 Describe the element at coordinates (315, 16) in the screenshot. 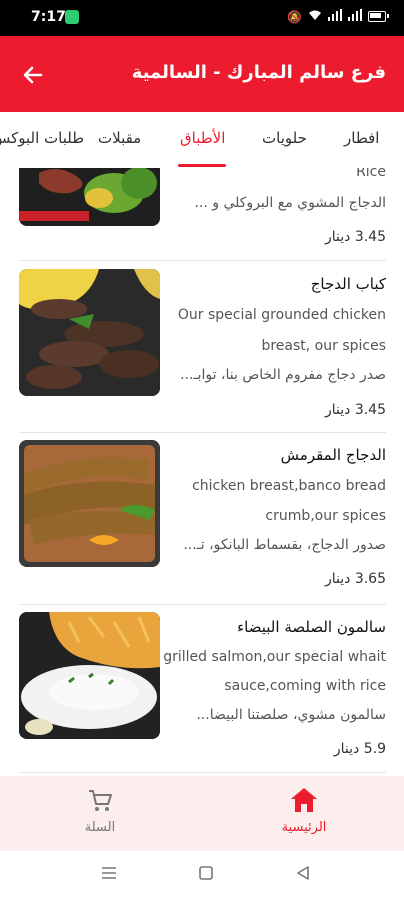

I see `wifi-icon` at that location.